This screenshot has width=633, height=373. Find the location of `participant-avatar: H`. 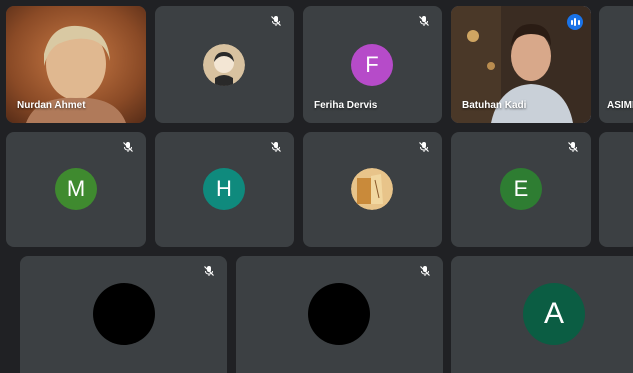

participant-avatar: H is located at coordinates (224, 189).